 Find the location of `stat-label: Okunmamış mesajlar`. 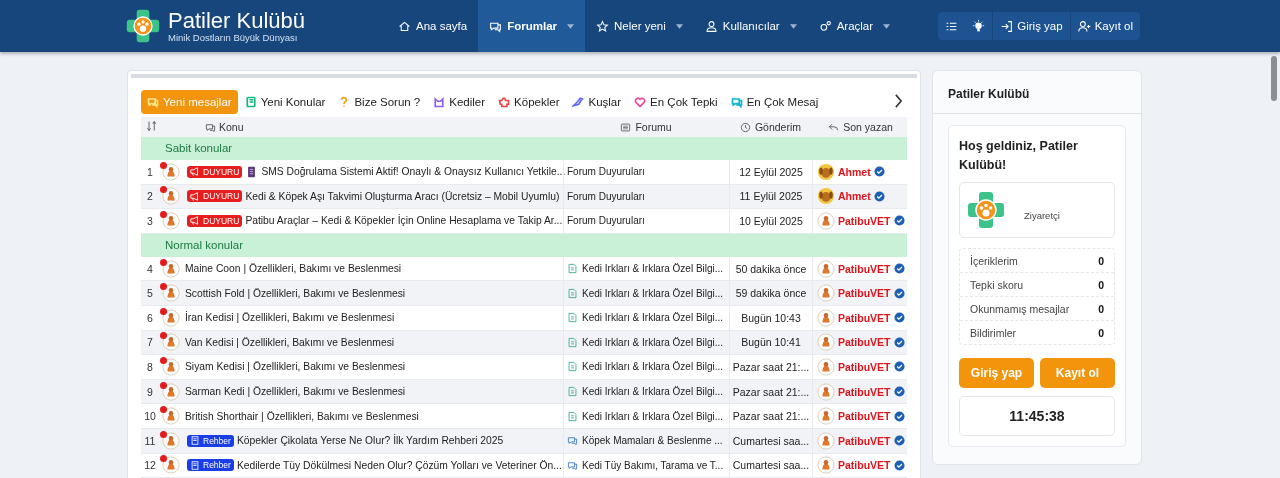

stat-label: Okunmamış mesajlar is located at coordinates (1020, 309).